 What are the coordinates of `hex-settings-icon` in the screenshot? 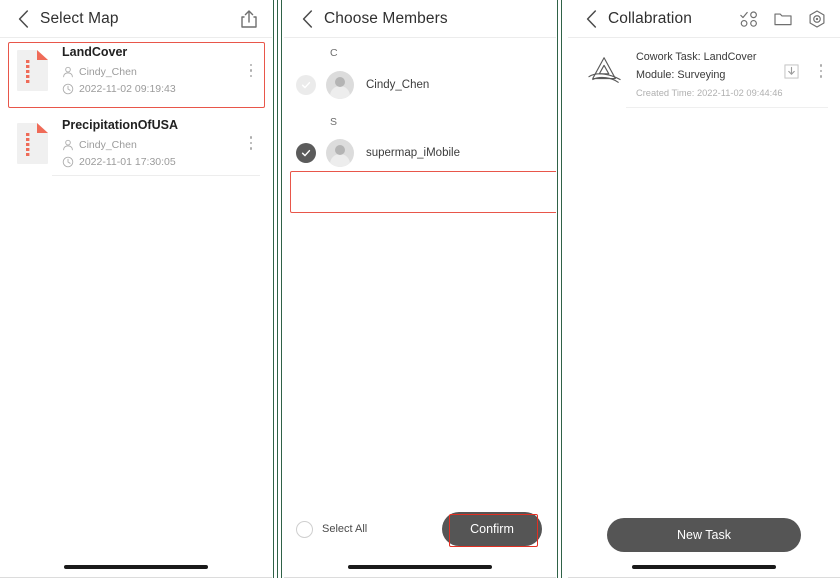 It's located at (817, 19).